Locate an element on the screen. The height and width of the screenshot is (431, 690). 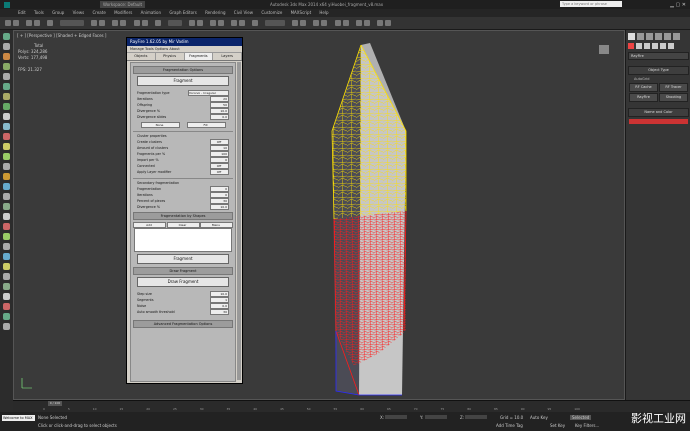
move-icon is located at coordinates (136, 23).